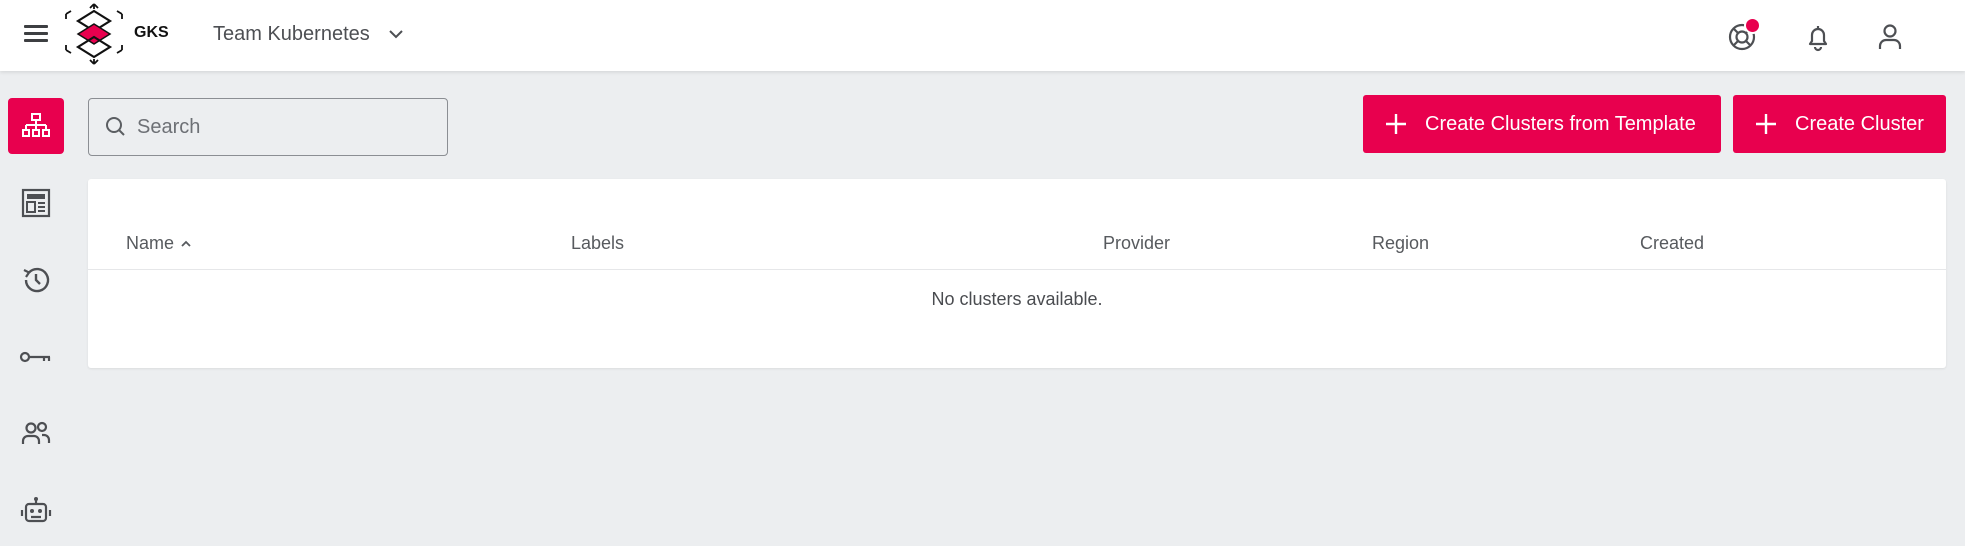 The height and width of the screenshot is (546, 1965). Describe the element at coordinates (97, 34) in the screenshot. I see `gks-logo-icon` at that location.